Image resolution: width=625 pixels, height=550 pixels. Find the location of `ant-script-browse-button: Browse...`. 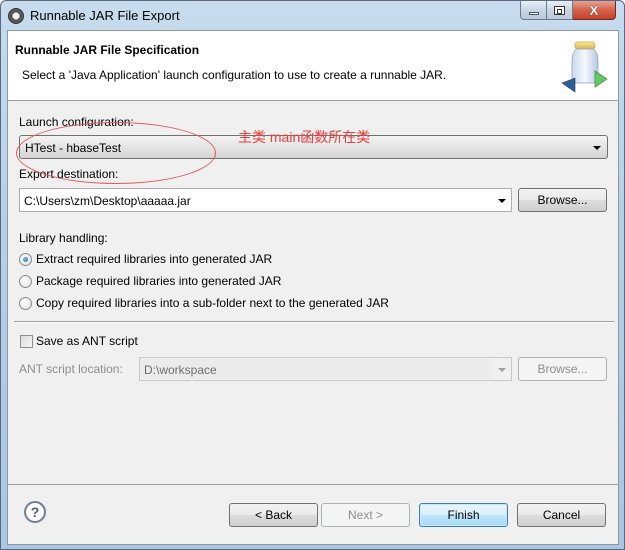

ant-script-browse-button: Browse... is located at coordinates (562, 369).